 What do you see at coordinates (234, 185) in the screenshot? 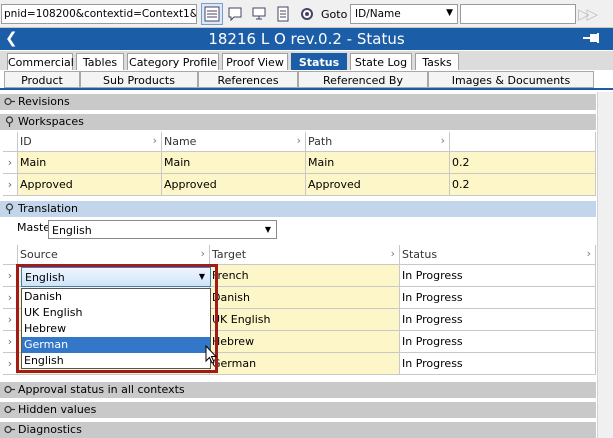
I see `cell-name: Approved` at bounding box center [234, 185].